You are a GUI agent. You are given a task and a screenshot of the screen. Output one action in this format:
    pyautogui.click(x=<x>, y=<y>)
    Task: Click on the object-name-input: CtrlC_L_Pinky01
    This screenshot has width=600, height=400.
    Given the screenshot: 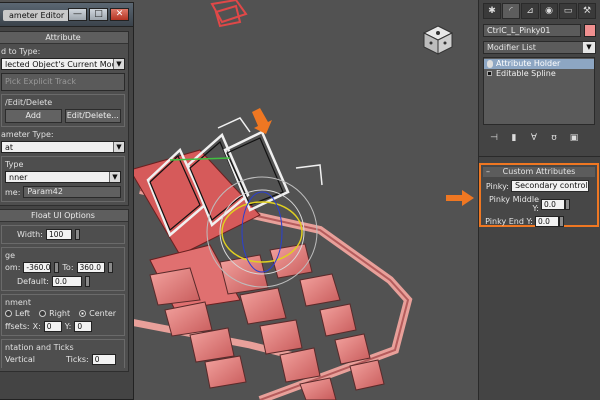 What is the action you would take?
    pyautogui.click(x=532, y=30)
    